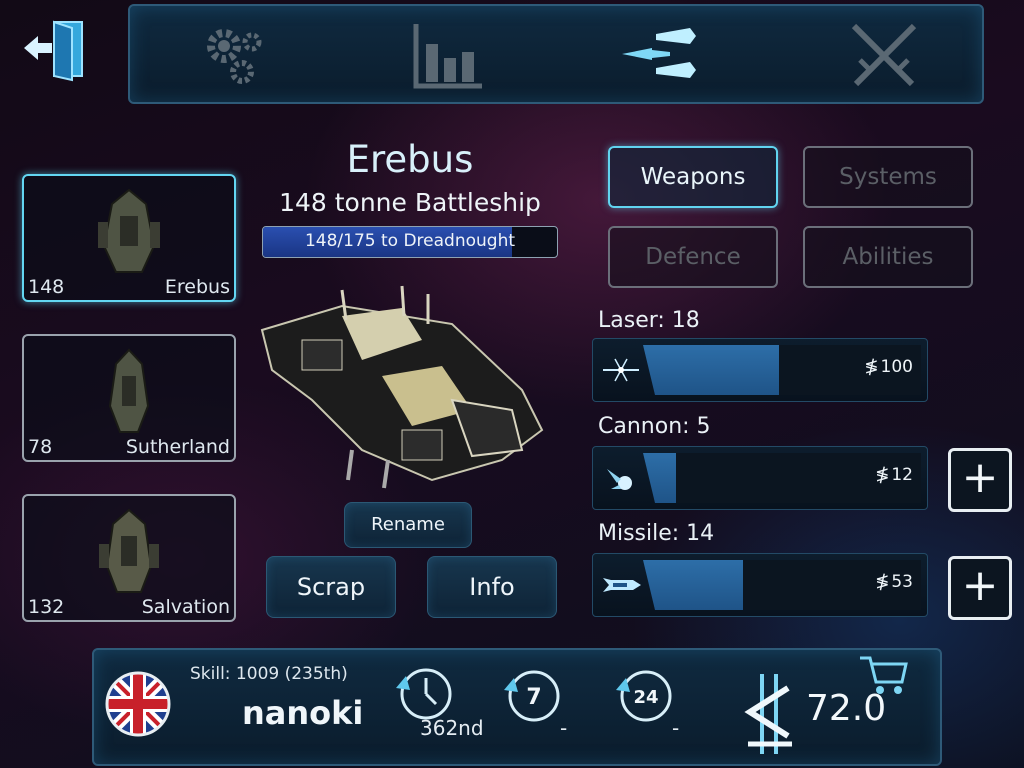 This screenshot has width=1024, height=768. What do you see at coordinates (46, 287) in the screenshot?
I see `ship-number: 148` at bounding box center [46, 287].